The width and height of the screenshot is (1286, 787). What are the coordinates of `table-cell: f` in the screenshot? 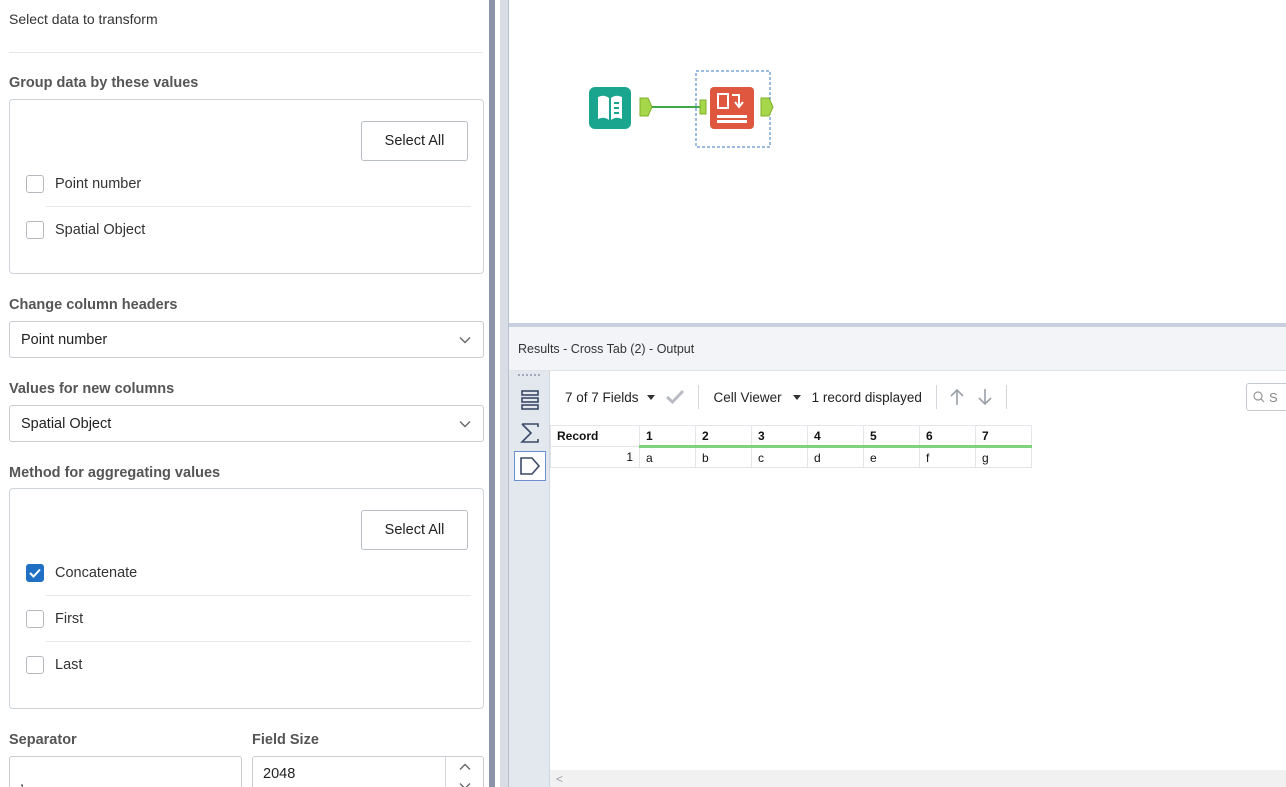 It's located at (947, 457).